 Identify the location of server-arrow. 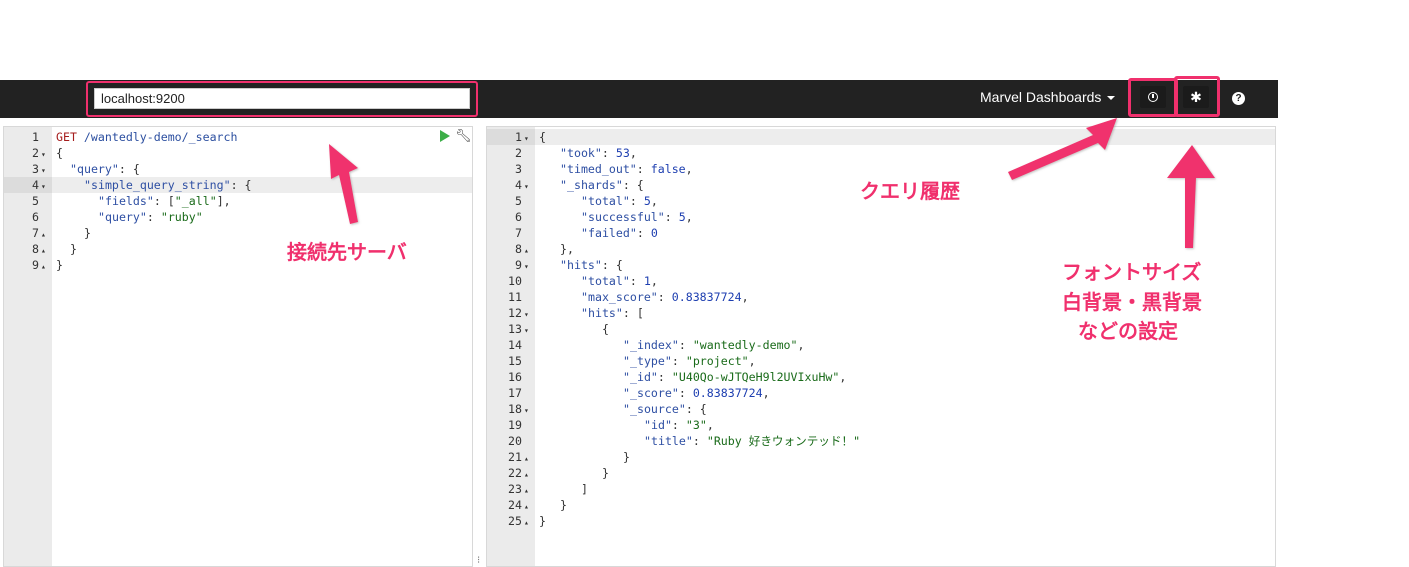
(343, 184).